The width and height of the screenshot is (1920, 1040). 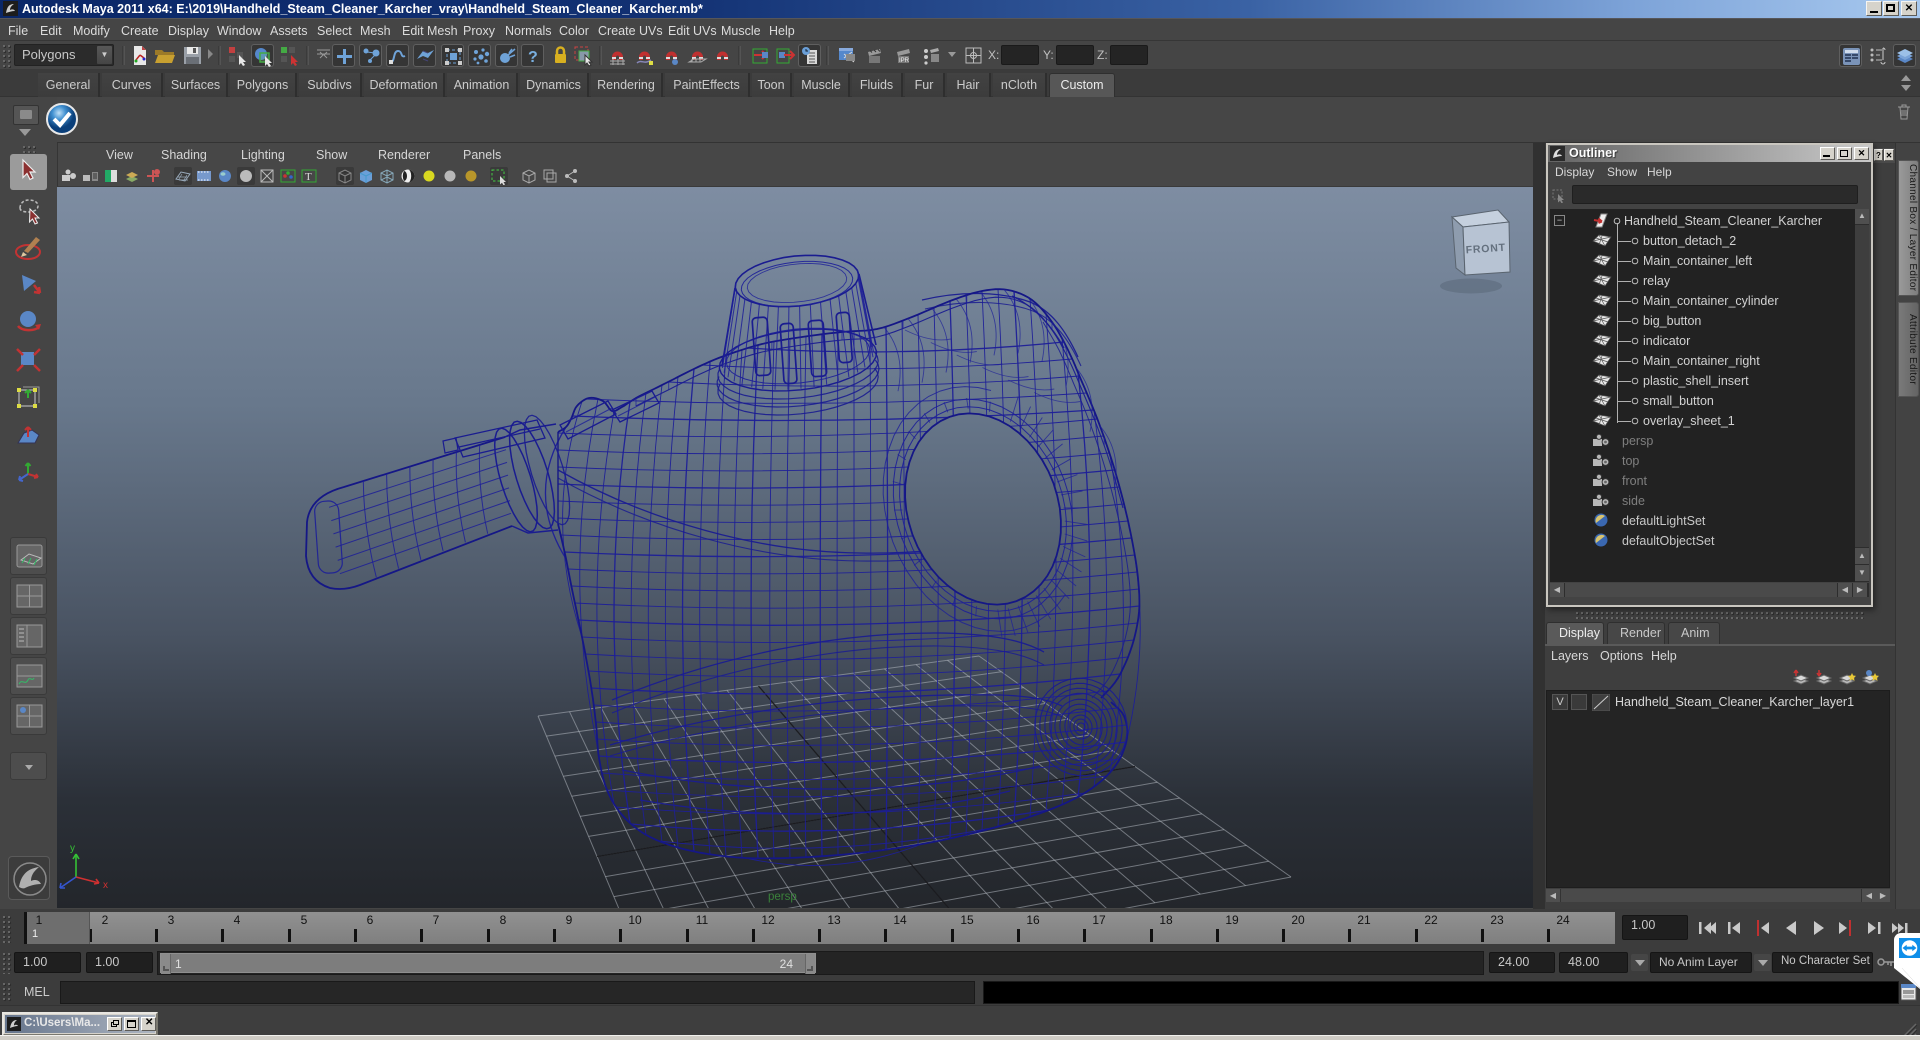 What do you see at coordinates (904, 61) in the screenshot?
I see `svg-text: IPR` at bounding box center [904, 61].